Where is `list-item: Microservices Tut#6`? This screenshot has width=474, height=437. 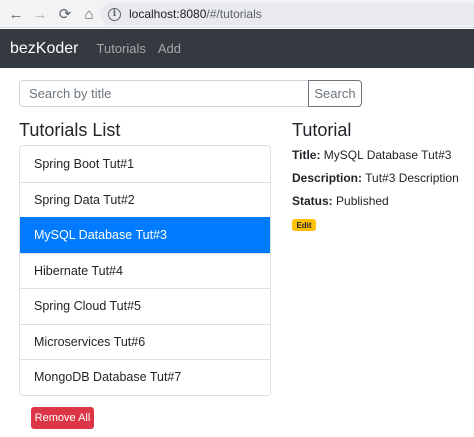
list-item: Microservices Tut#6 is located at coordinates (145, 341).